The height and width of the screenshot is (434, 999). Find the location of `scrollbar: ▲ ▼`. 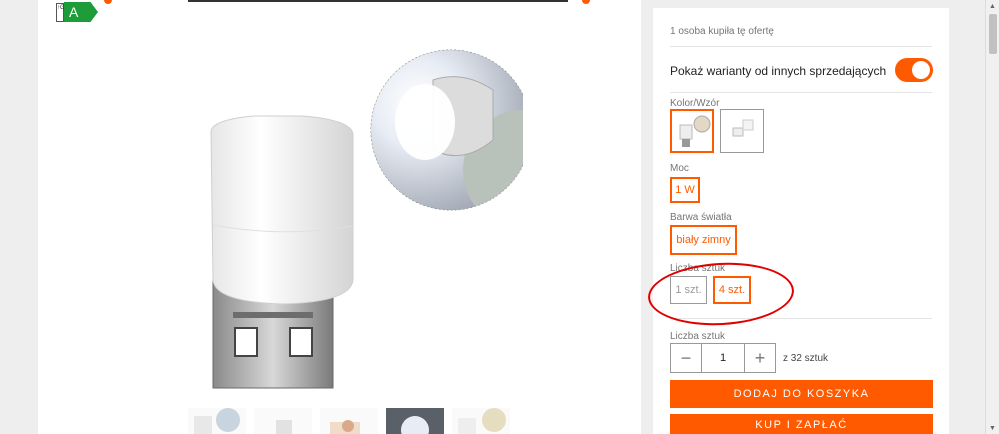

scrollbar: ▲ ▼ is located at coordinates (992, 217).